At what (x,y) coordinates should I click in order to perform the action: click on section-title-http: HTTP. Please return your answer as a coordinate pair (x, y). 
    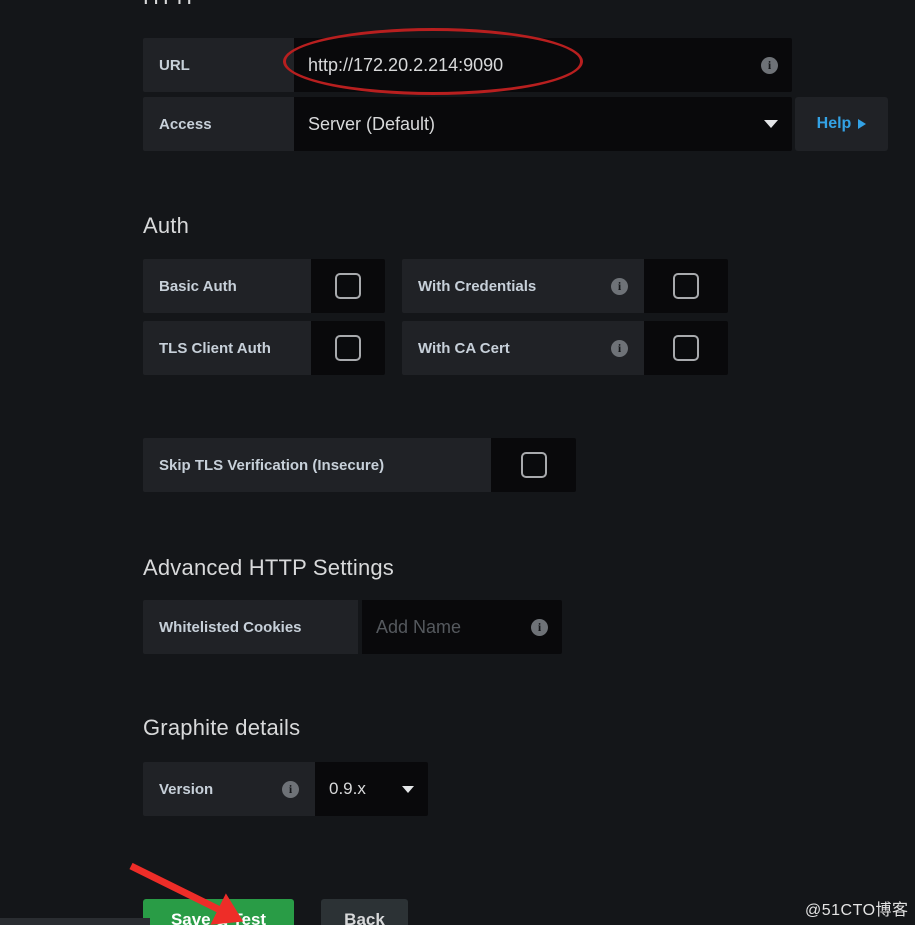
    Looking at the image, I should click on (172, 5).